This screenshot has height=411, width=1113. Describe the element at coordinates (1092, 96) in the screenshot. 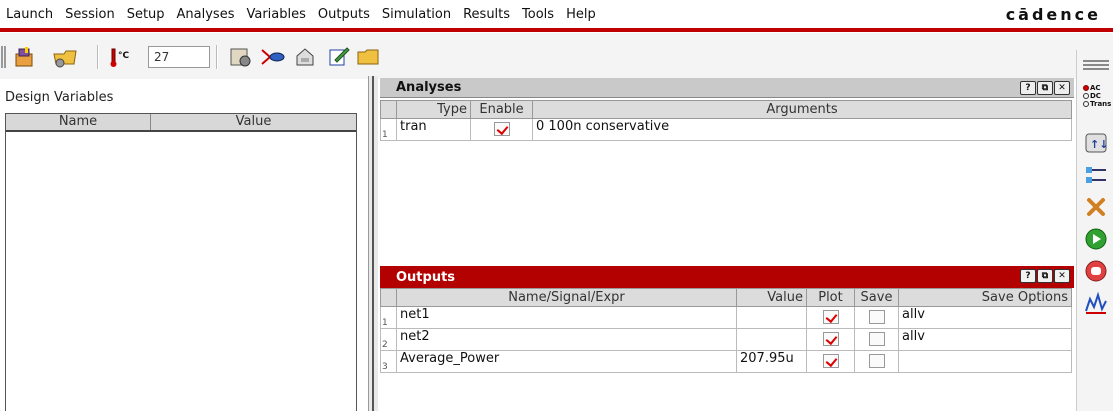

I see `radio-dc: DC` at that location.